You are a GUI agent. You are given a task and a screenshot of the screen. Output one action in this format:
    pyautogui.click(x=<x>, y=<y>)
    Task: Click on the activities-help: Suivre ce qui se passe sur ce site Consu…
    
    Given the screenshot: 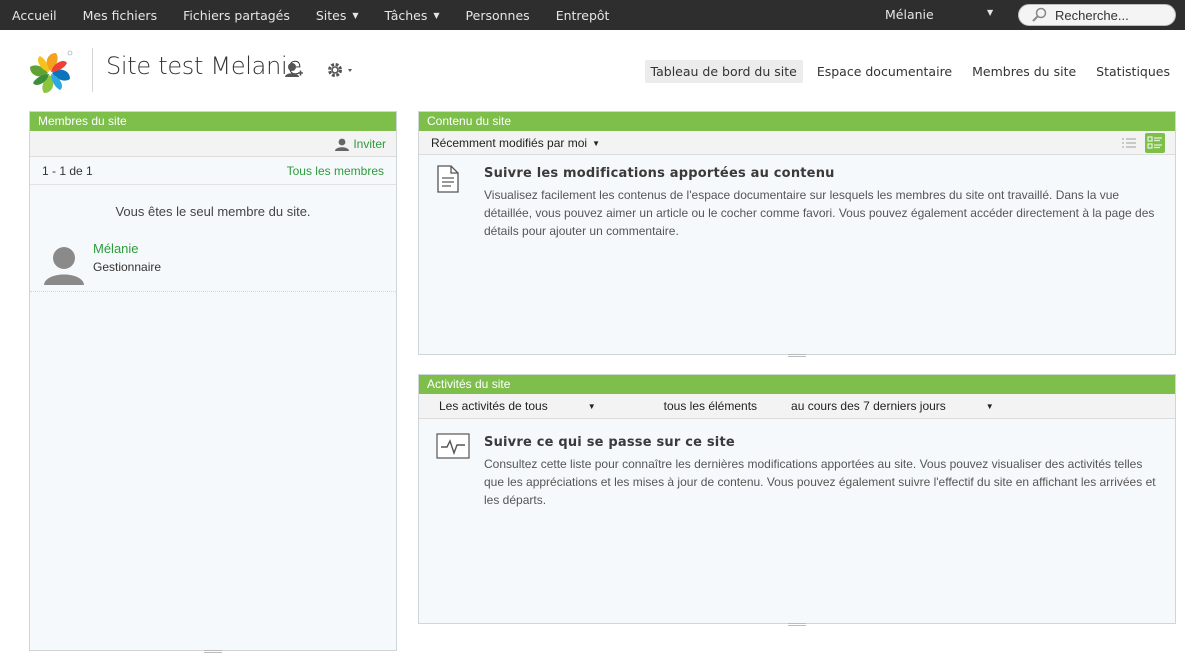 What is the action you would take?
    pyautogui.click(x=824, y=472)
    